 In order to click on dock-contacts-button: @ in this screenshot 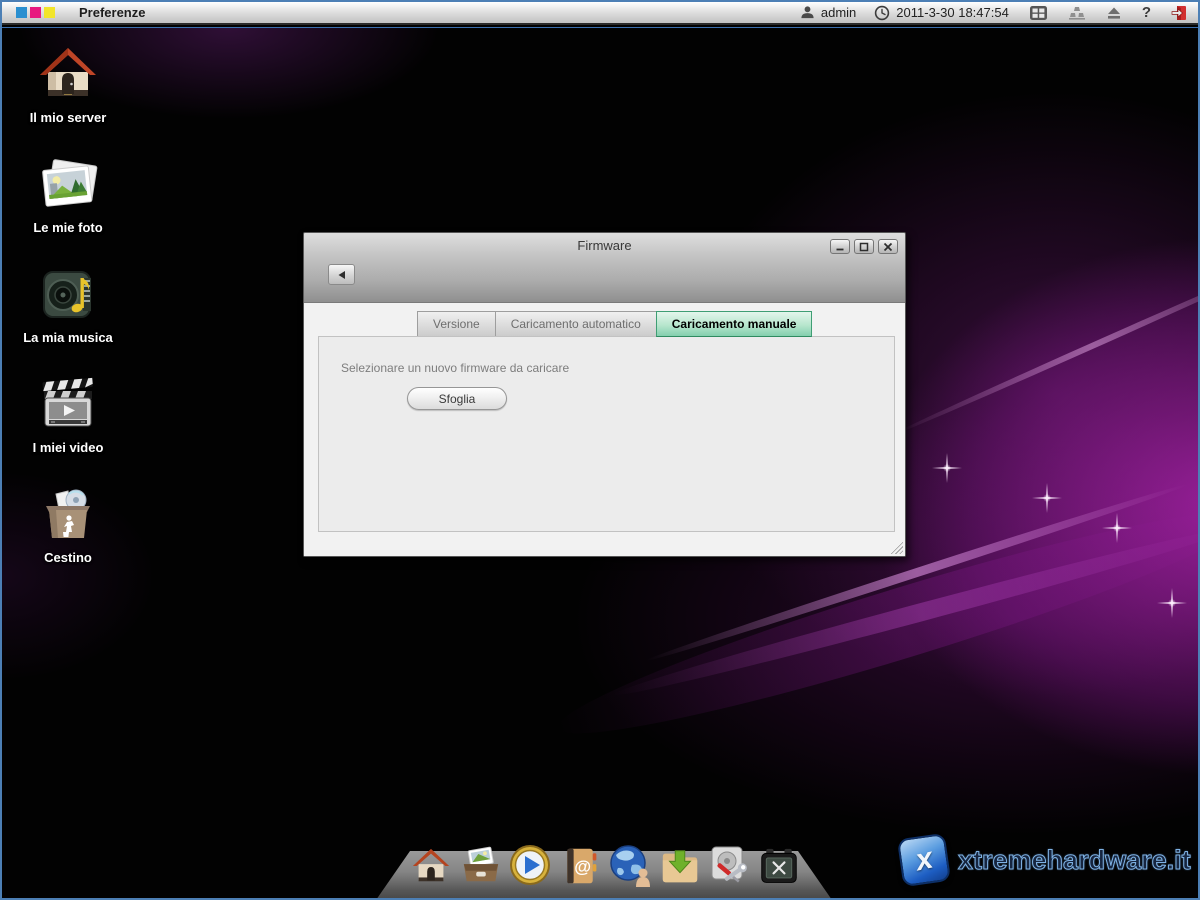, I will do `click(580, 864)`.